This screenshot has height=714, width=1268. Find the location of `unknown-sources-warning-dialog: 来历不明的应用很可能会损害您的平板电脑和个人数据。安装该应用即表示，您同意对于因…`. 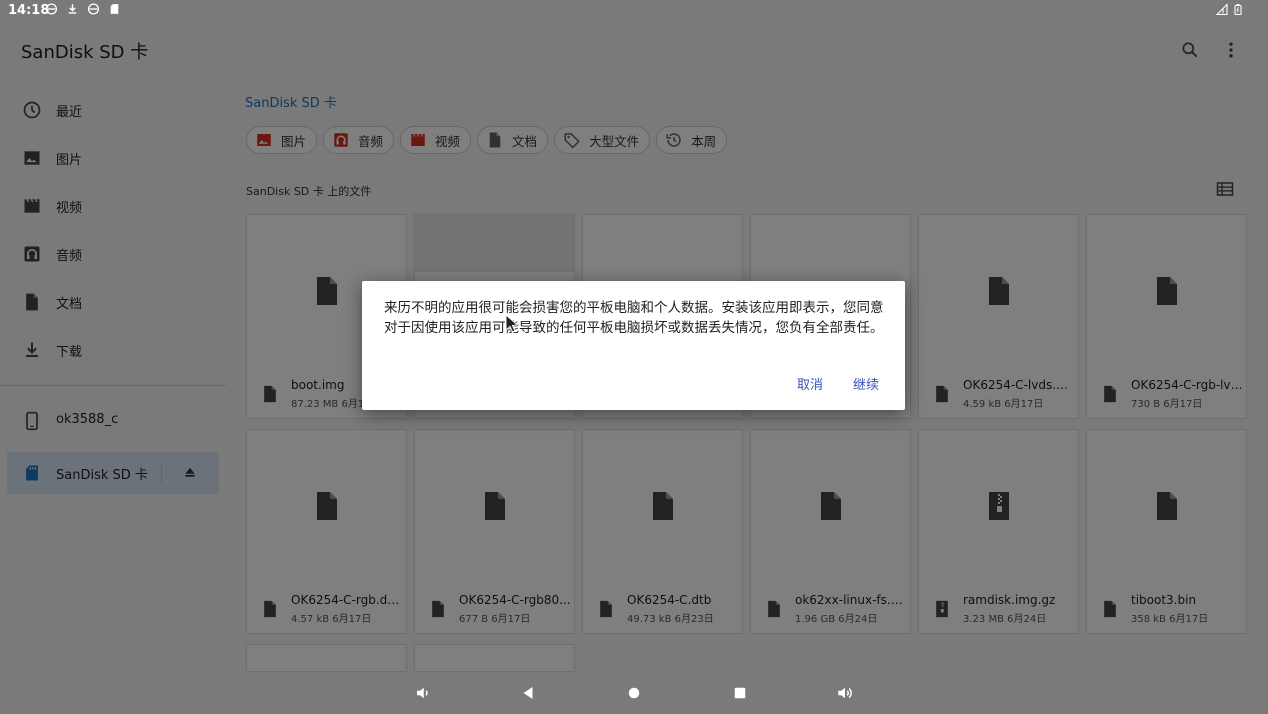

unknown-sources-warning-dialog: 来历不明的应用很可能会损害您的平板电脑和个人数据。安装该应用即表示，您同意对于因… is located at coordinates (633, 345).